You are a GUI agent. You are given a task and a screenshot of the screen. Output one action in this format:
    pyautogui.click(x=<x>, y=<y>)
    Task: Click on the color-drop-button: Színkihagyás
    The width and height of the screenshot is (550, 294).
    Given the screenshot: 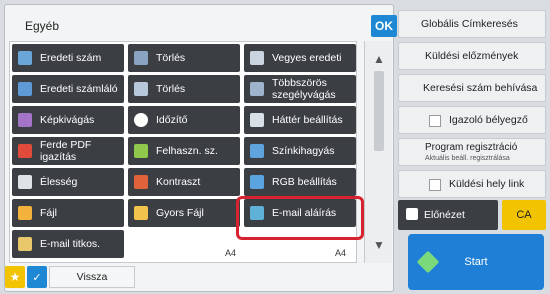 What is the action you would take?
    pyautogui.click(x=300, y=151)
    